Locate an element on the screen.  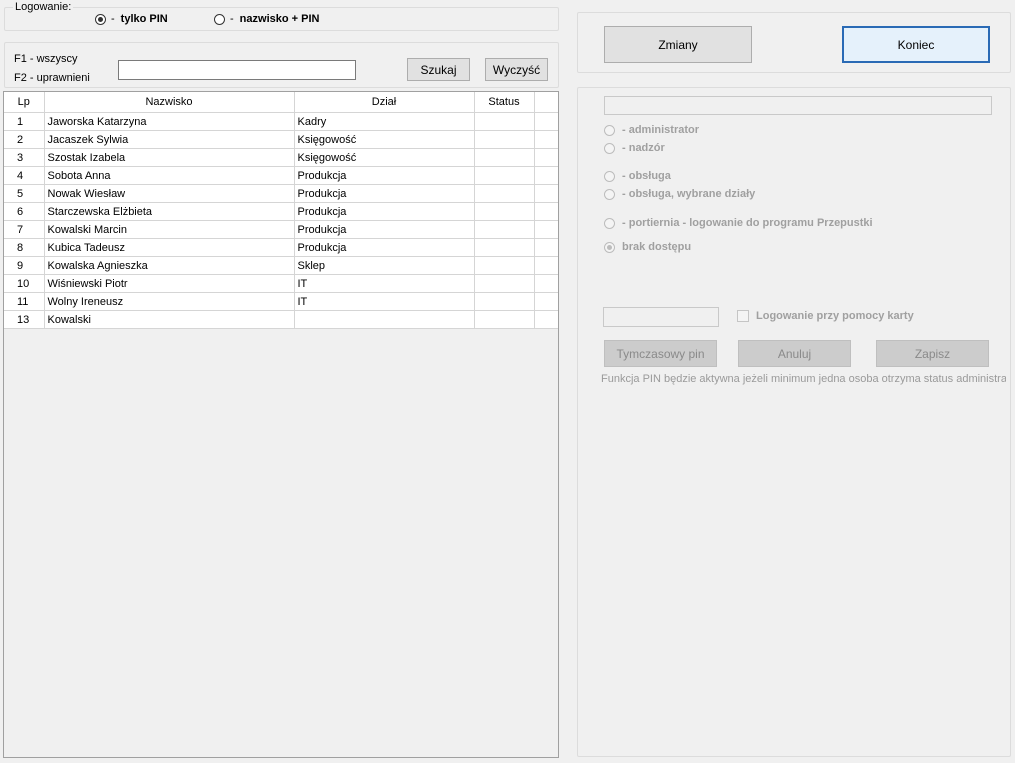
hint-all: F1 - wszyscy is located at coordinates (46, 59).